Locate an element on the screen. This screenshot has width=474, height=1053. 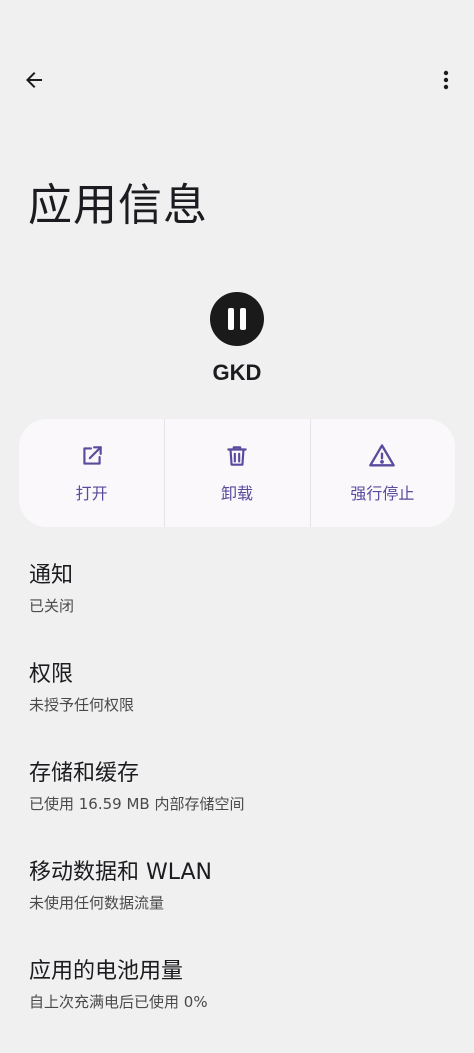
force-stop-label: 强行停止 is located at coordinates (382, 493).